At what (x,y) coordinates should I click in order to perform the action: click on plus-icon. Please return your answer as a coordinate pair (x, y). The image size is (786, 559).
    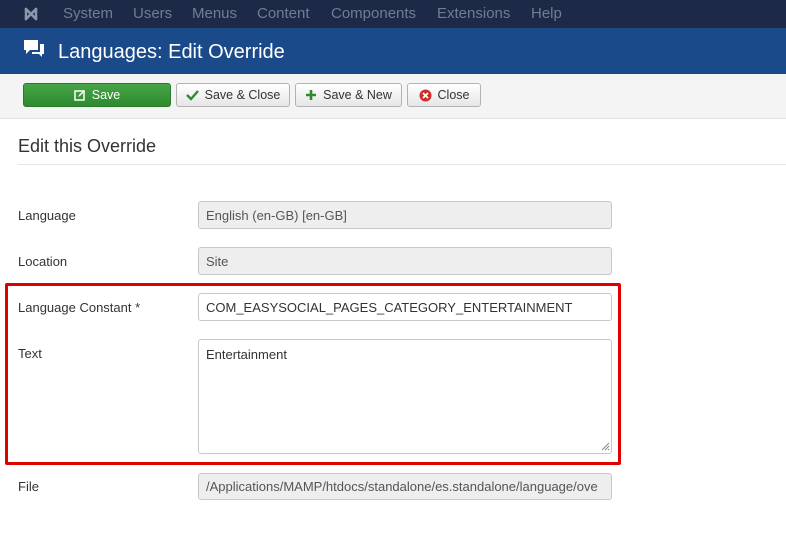
    Looking at the image, I should click on (311, 95).